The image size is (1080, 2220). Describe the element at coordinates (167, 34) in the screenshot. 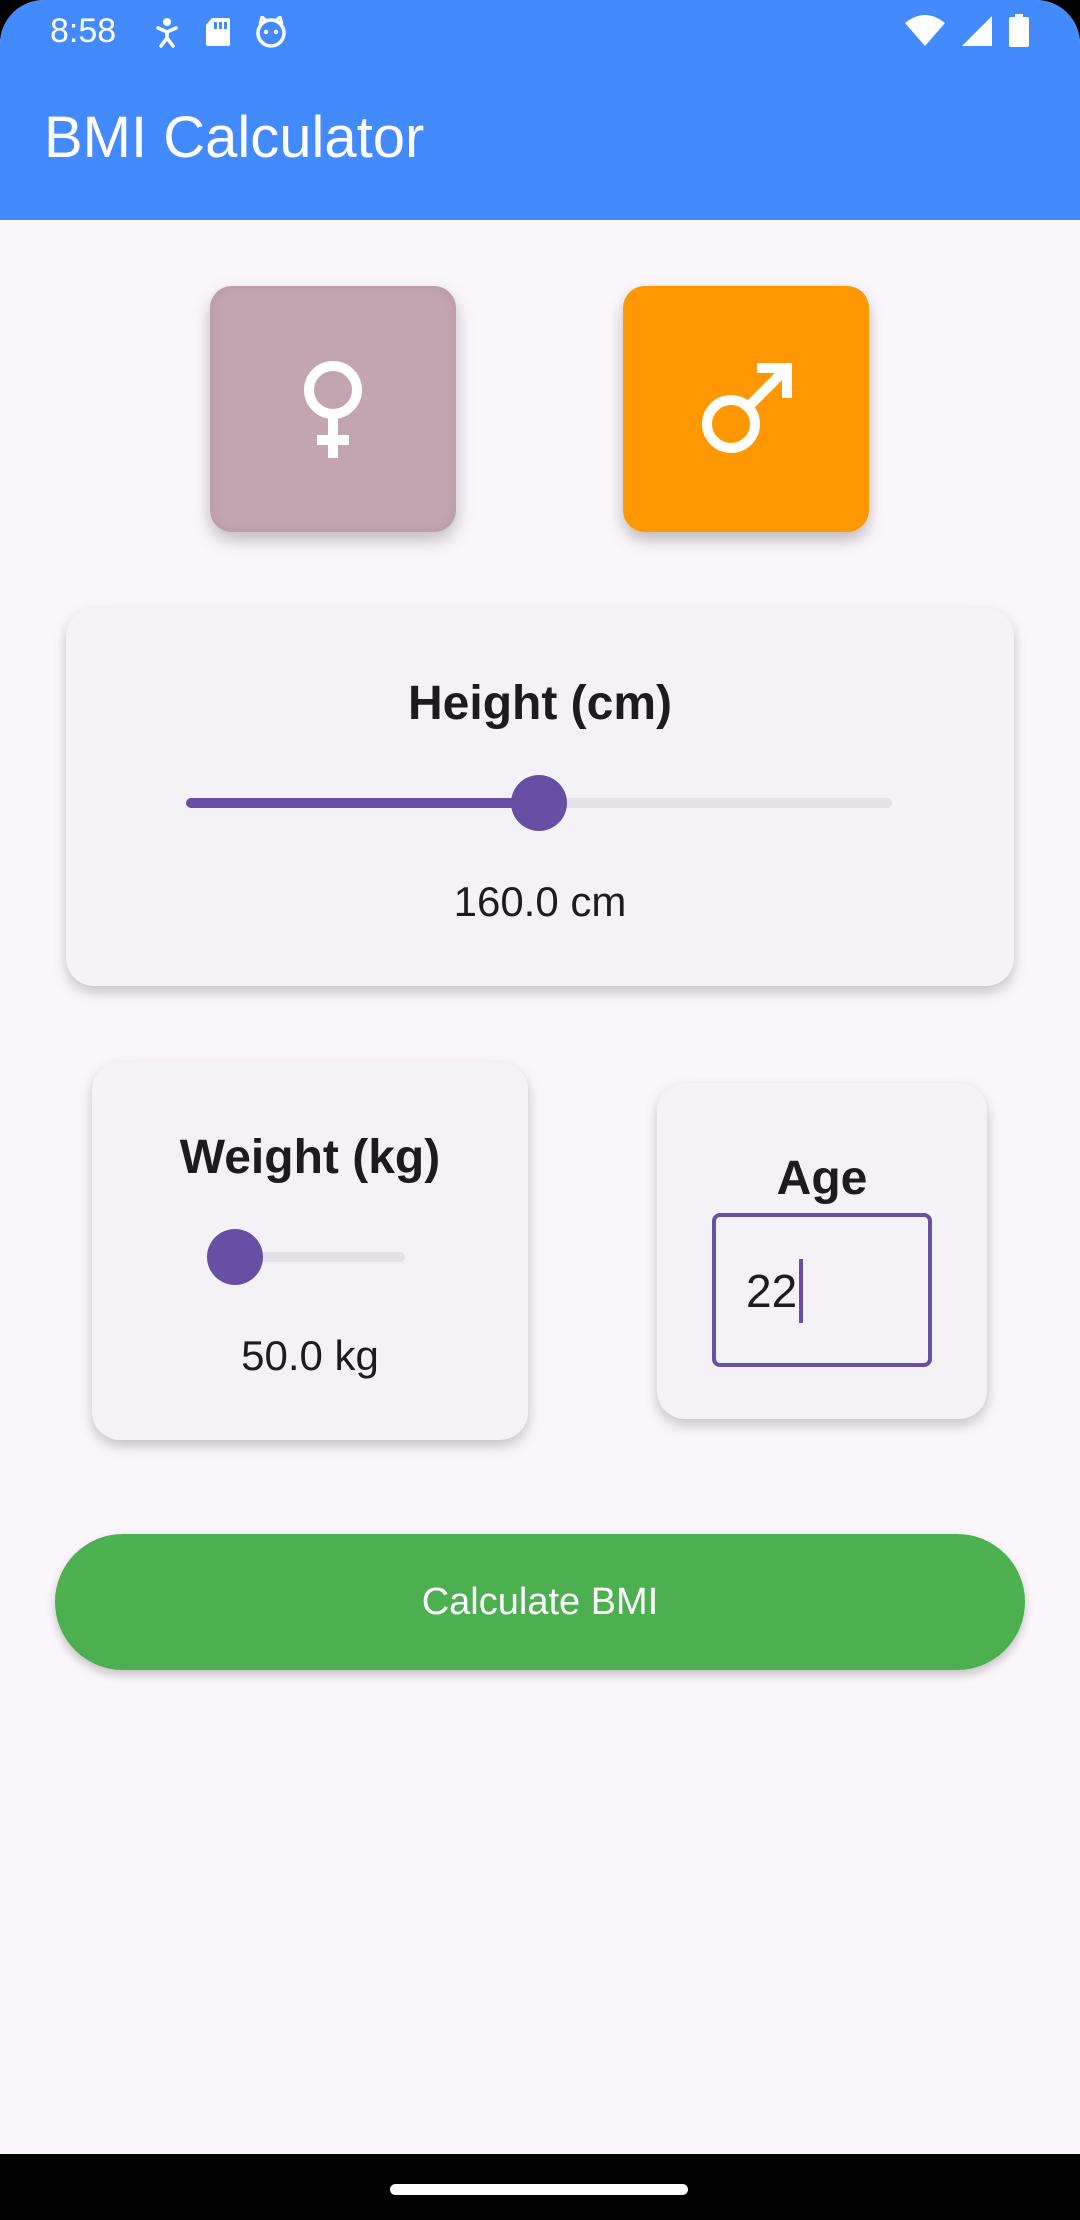

I see `accessibility-icon` at that location.